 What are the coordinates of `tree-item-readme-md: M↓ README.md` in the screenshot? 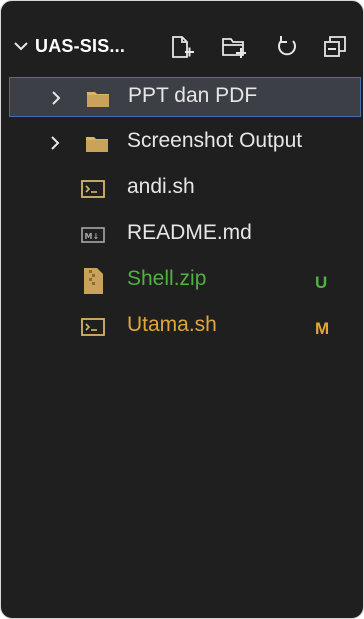 It's located at (185, 235).